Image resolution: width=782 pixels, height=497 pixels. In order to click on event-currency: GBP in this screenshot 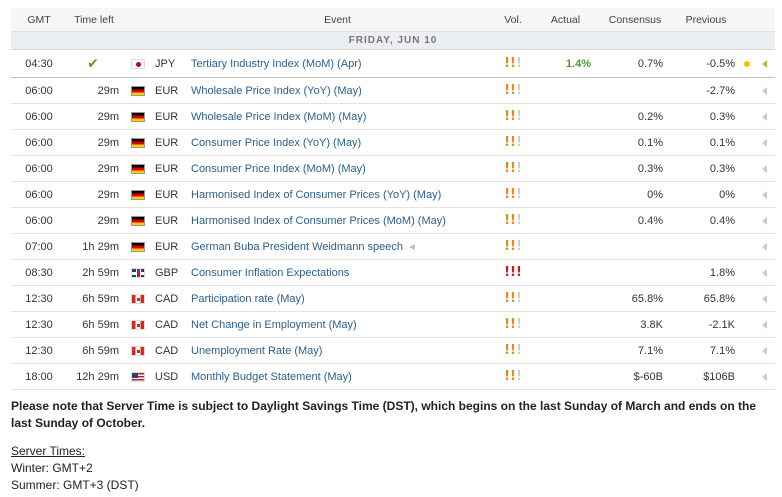, I will do `click(167, 272)`.